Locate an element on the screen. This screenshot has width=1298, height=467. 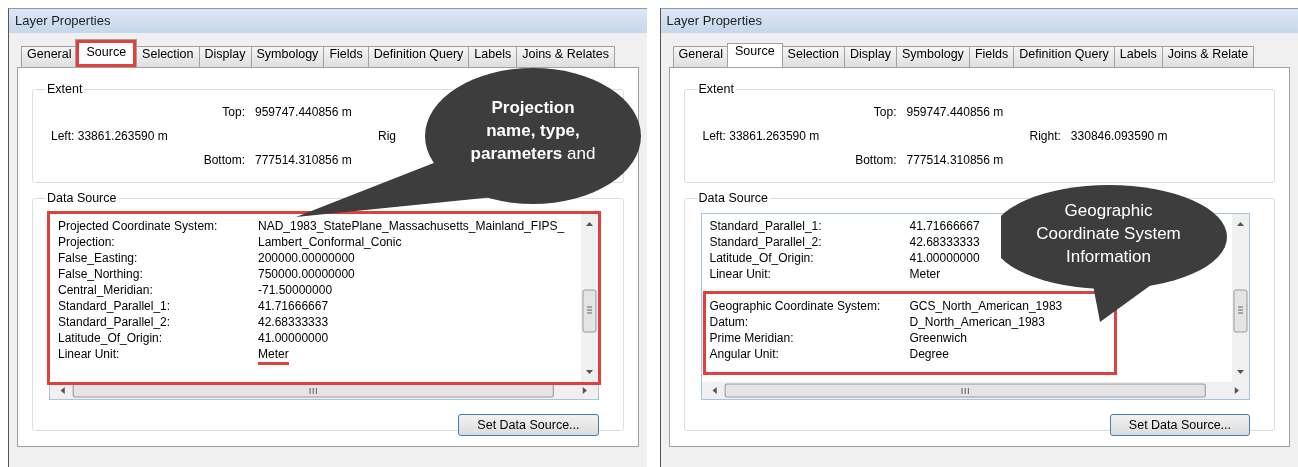
property-value: Degree is located at coordinates (929, 354).